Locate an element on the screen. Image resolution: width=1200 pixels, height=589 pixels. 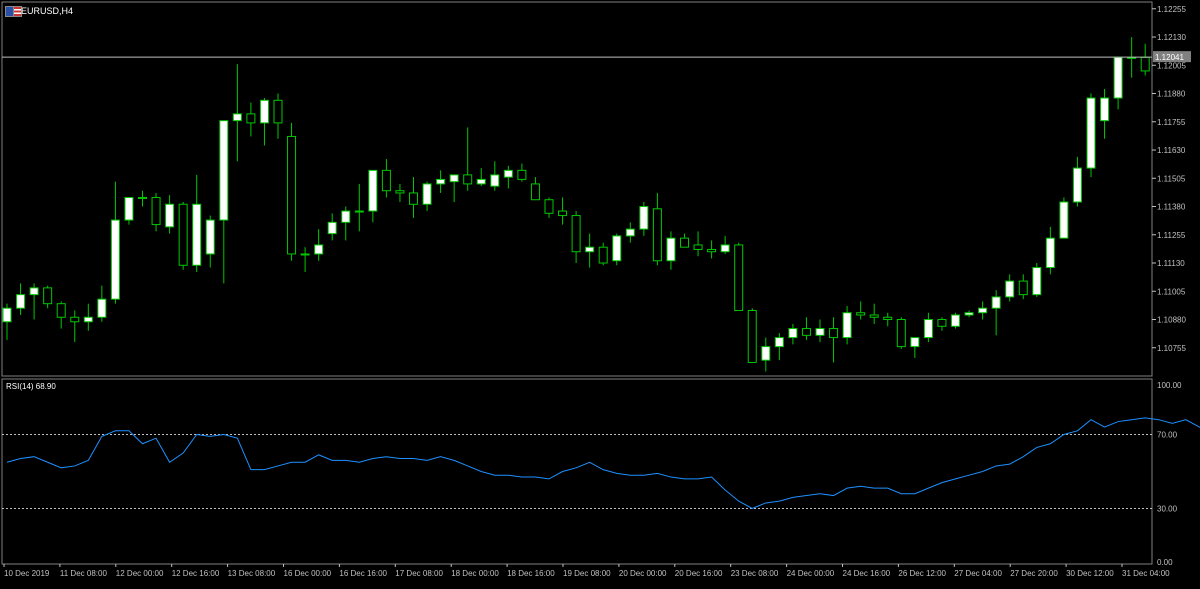
x-tick-label: 23 Dec 08:00 is located at coordinates (755, 573).